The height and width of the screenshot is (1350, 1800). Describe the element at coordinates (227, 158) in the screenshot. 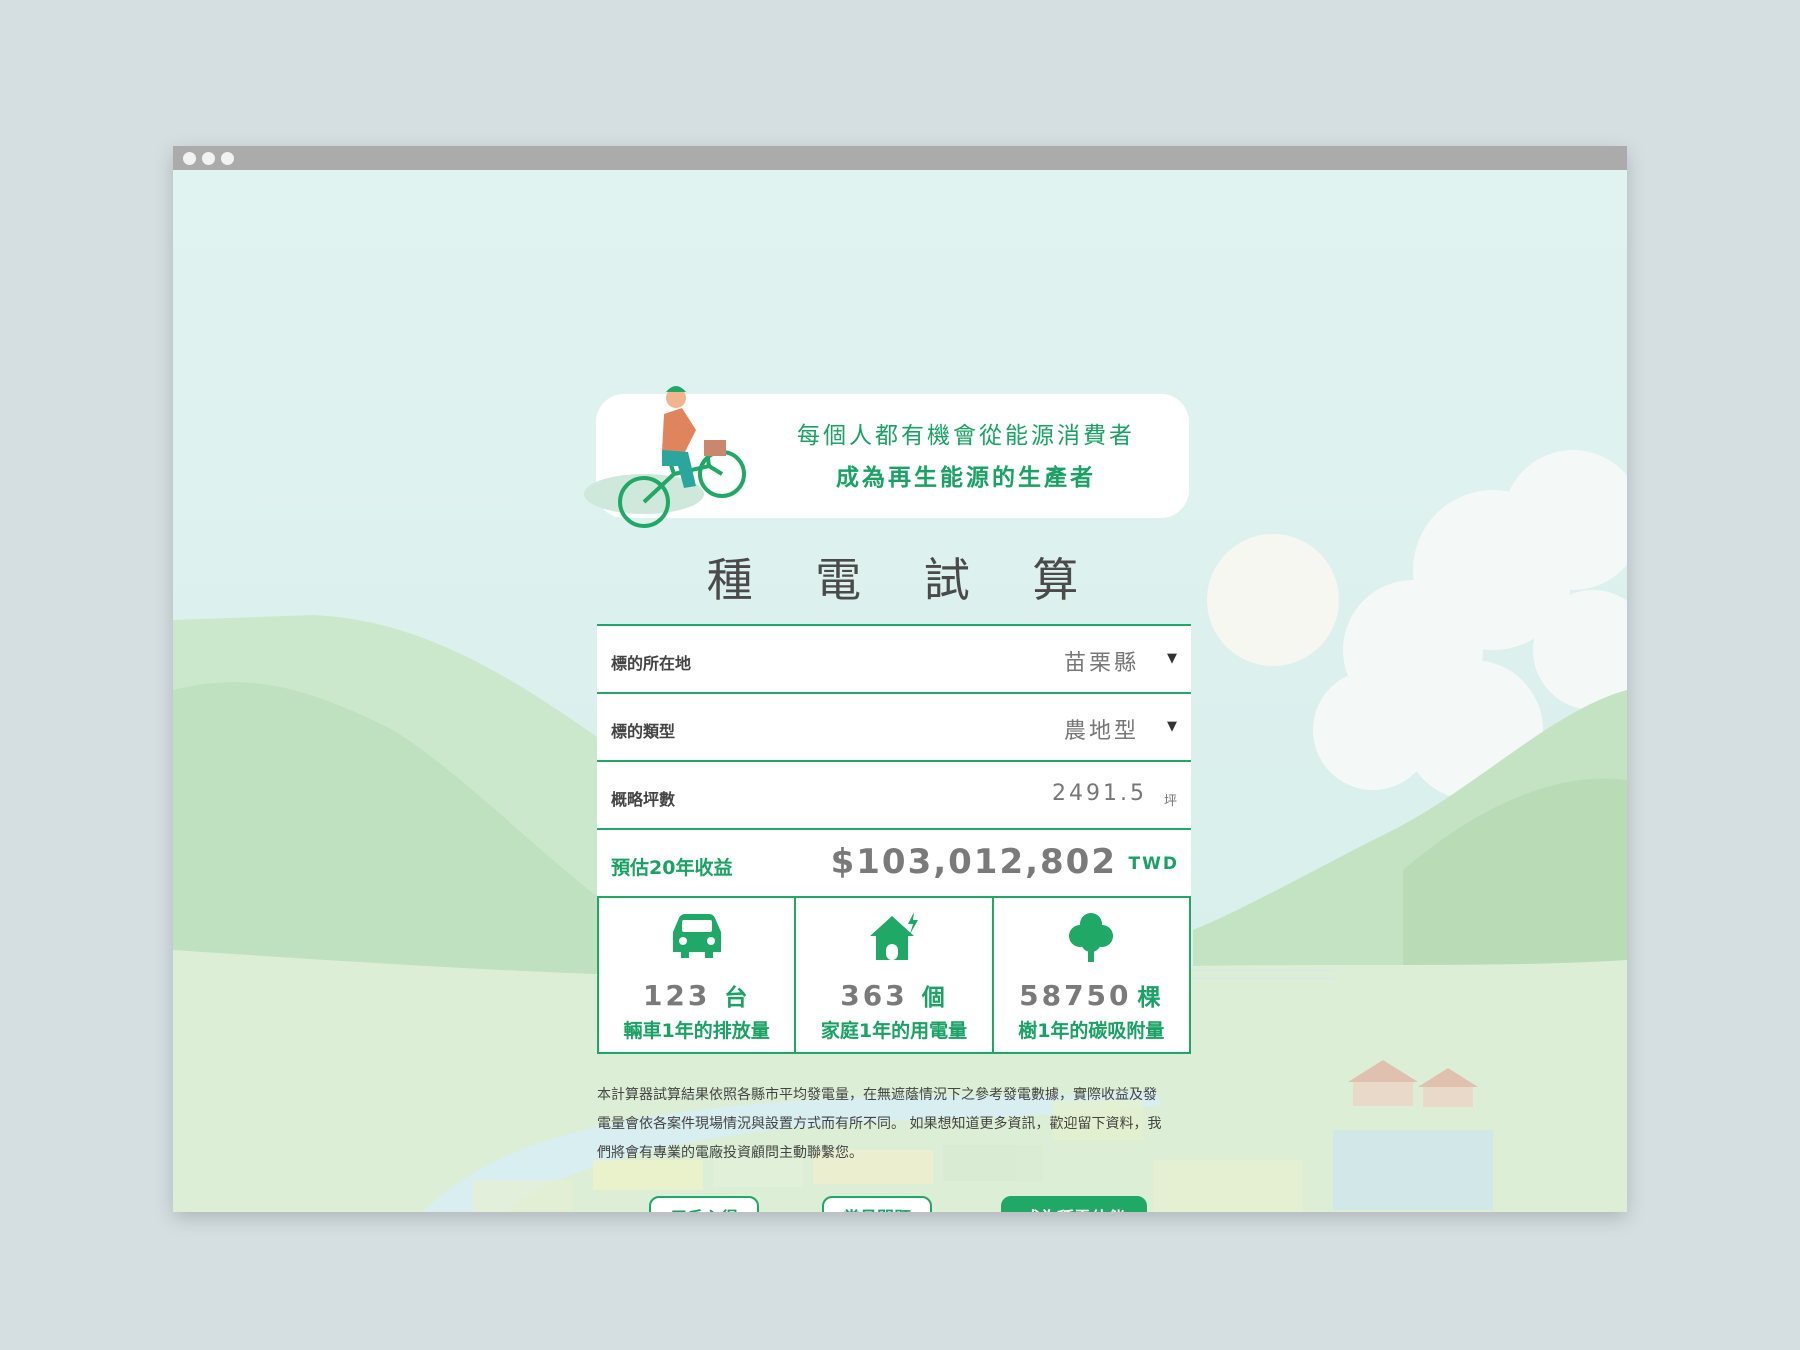

I see `window-maximize-dot` at that location.